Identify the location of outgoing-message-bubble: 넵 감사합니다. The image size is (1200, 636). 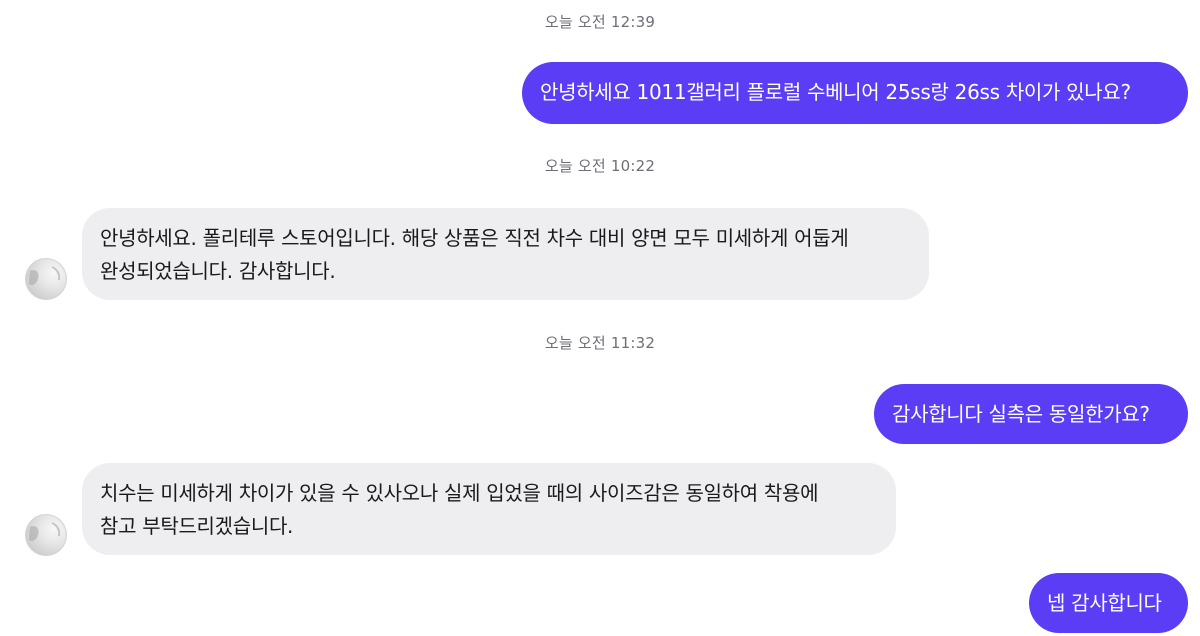
(1108, 603).